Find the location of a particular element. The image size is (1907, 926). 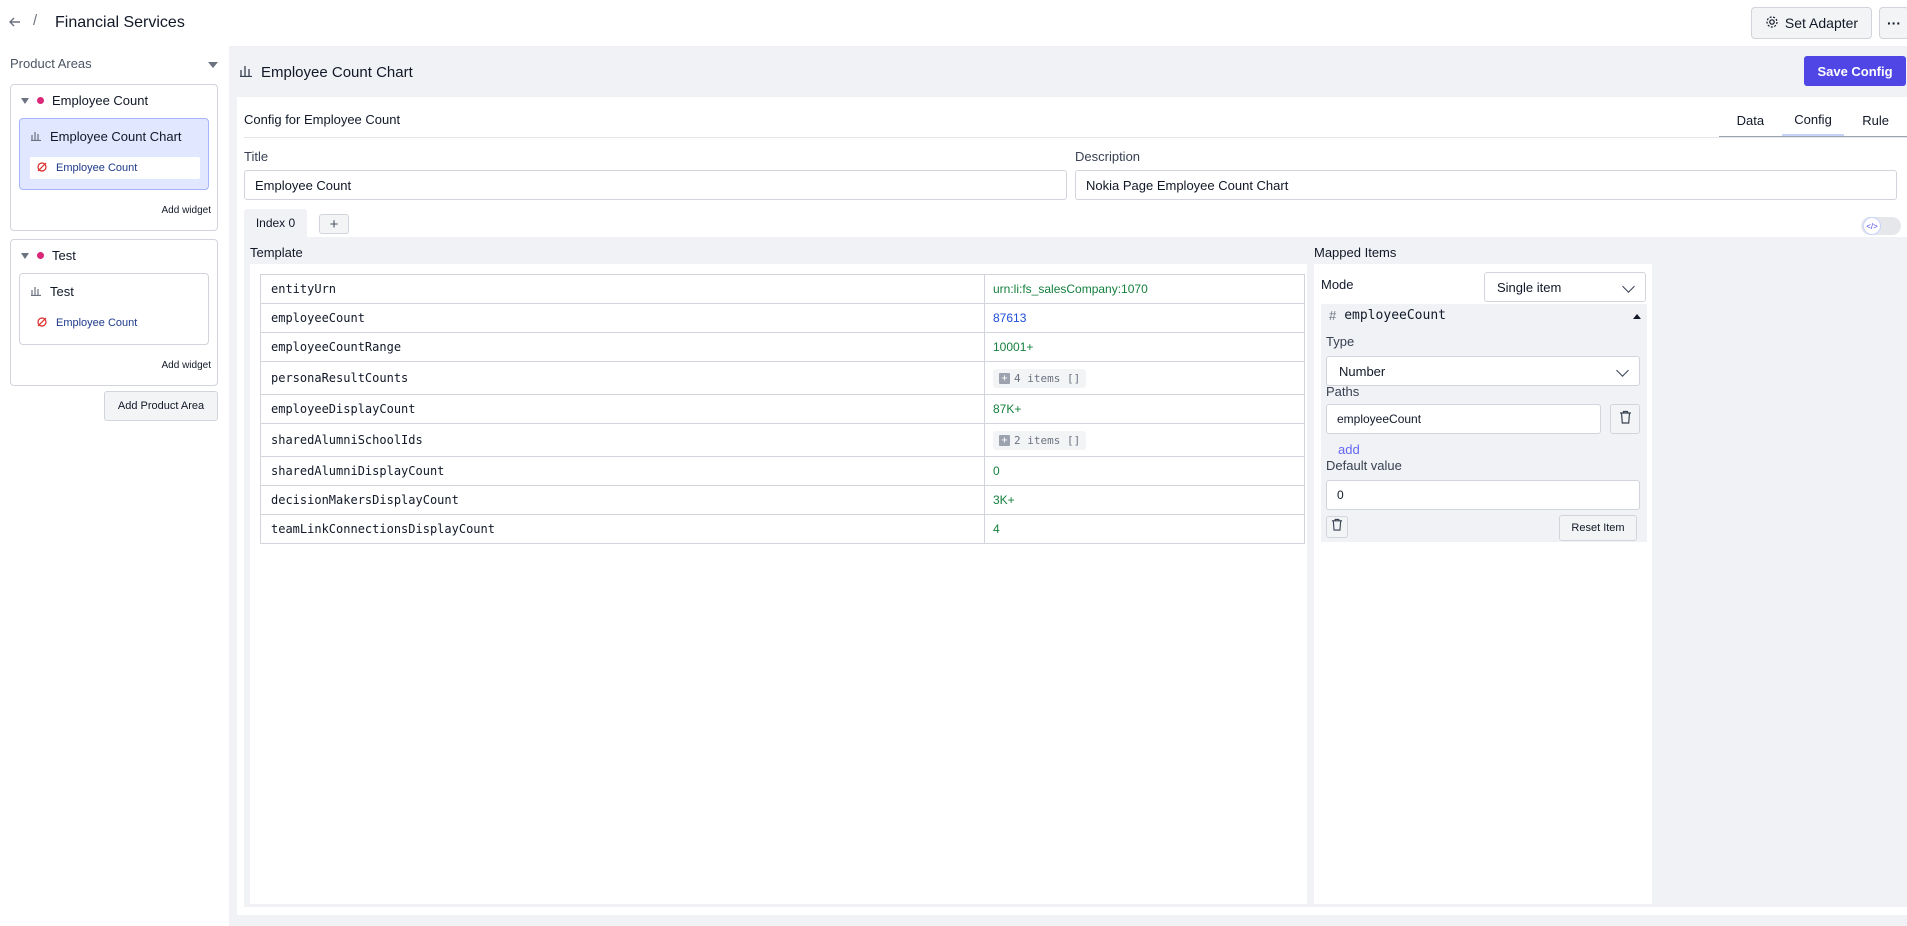

delete-item-button is located at coordinates (1337, 527).